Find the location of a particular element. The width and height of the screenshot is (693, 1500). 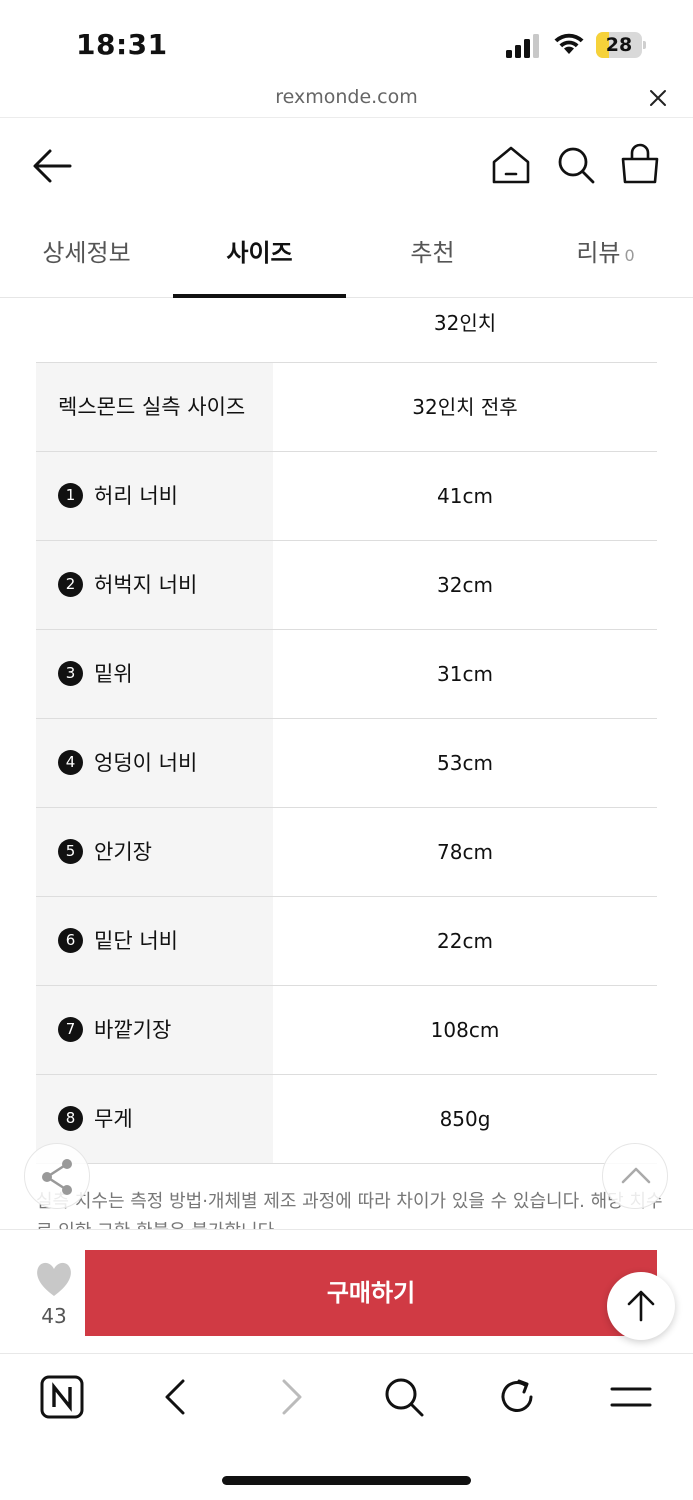

purchase-bar: 43 구매하기 is located at coordinates (346, 1291).